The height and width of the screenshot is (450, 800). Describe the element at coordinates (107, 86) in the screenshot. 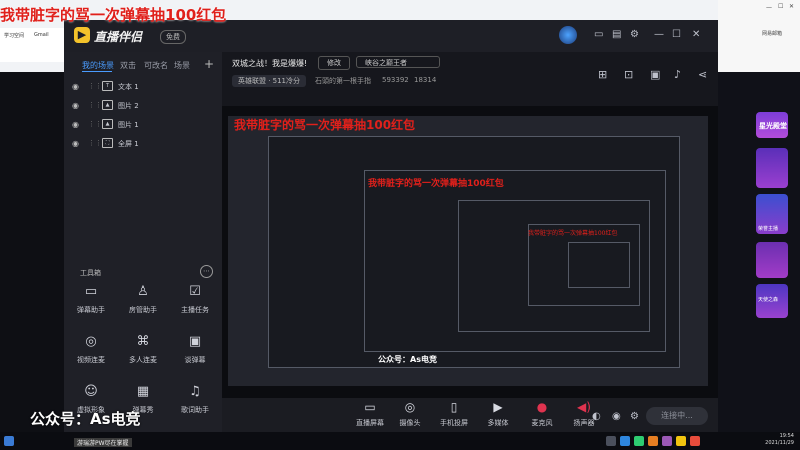

I see `text-icon: T` at that location.